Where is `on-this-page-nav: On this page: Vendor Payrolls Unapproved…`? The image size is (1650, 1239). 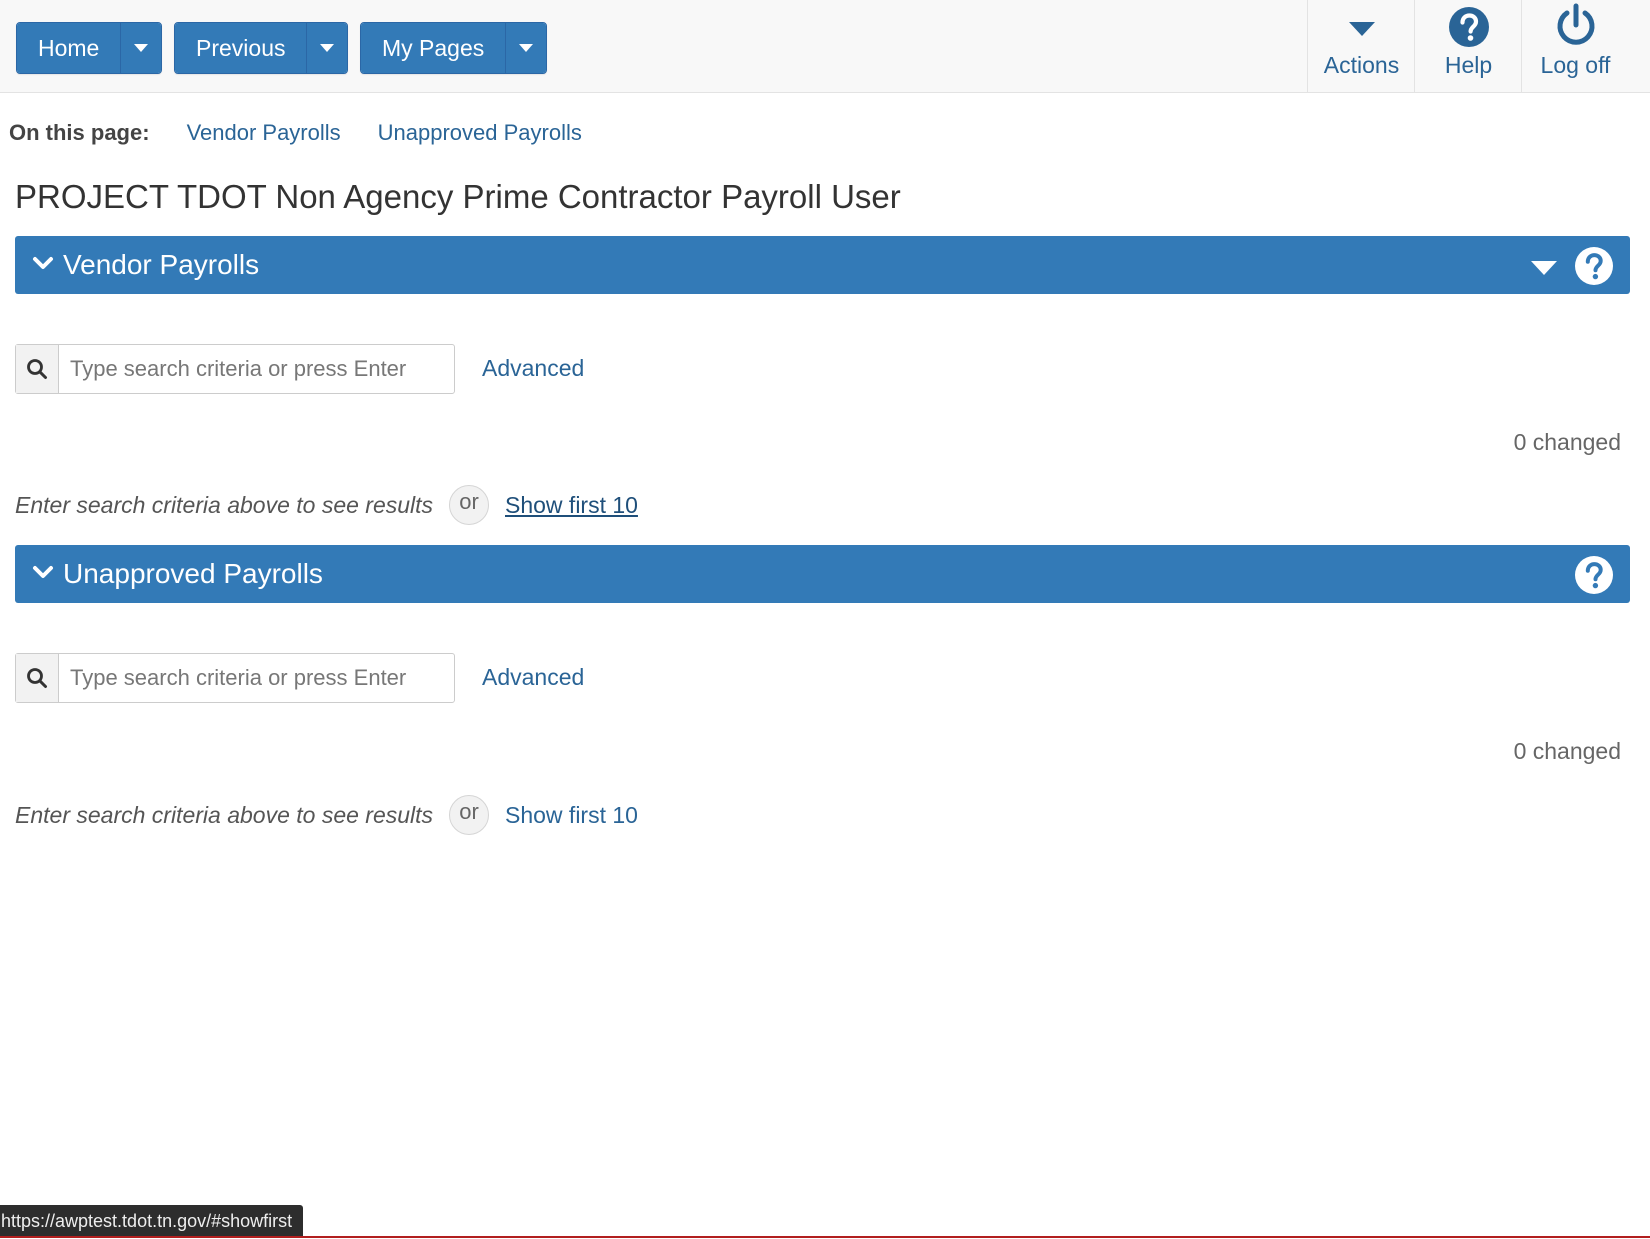
on-this-page-nav: On this page: Vendor Payrolls Unapproved… is located at coordinates (295, 133).